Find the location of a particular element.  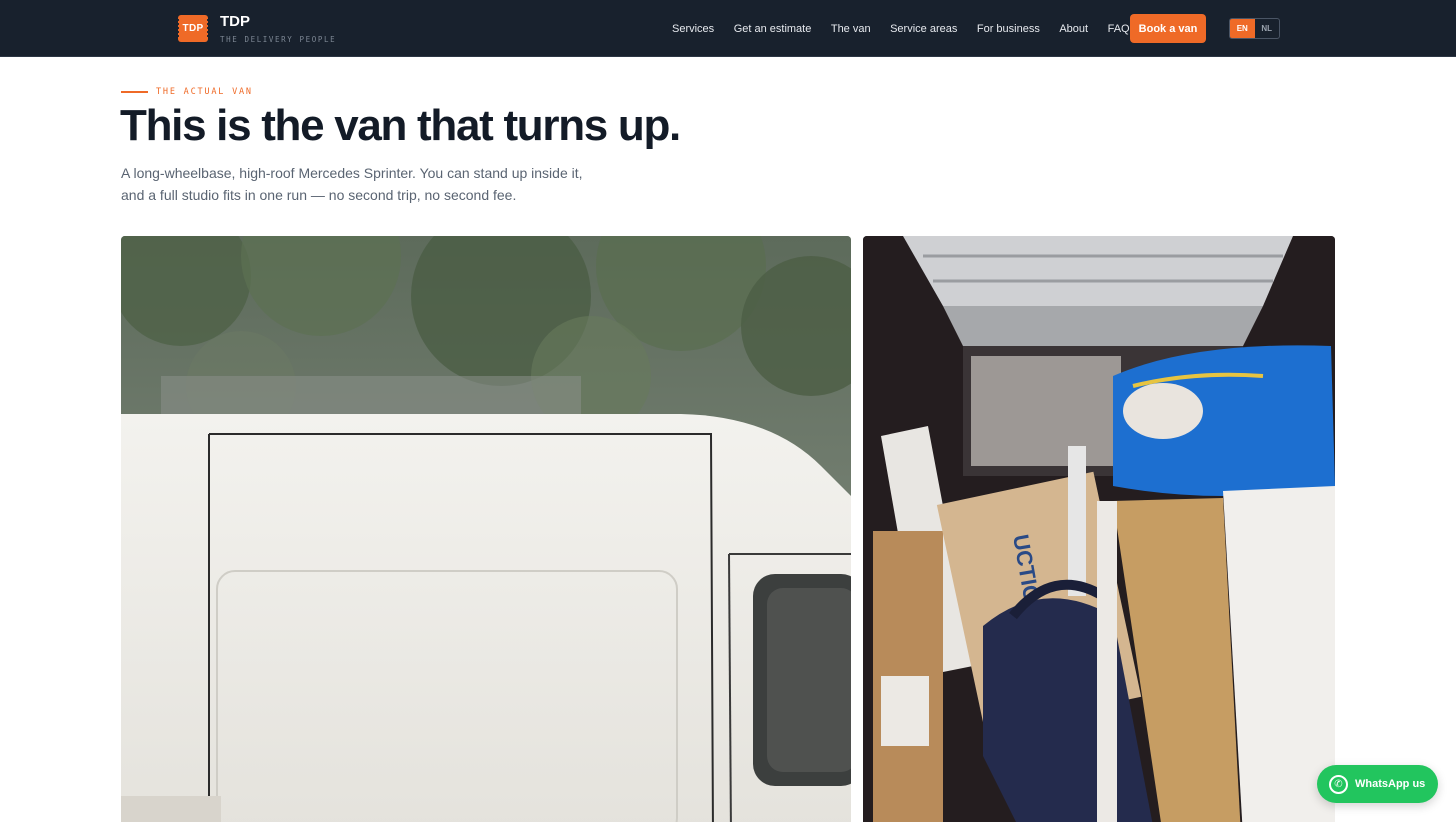

page-title: This is the van that turns up. is located at coordinates (400, 125).